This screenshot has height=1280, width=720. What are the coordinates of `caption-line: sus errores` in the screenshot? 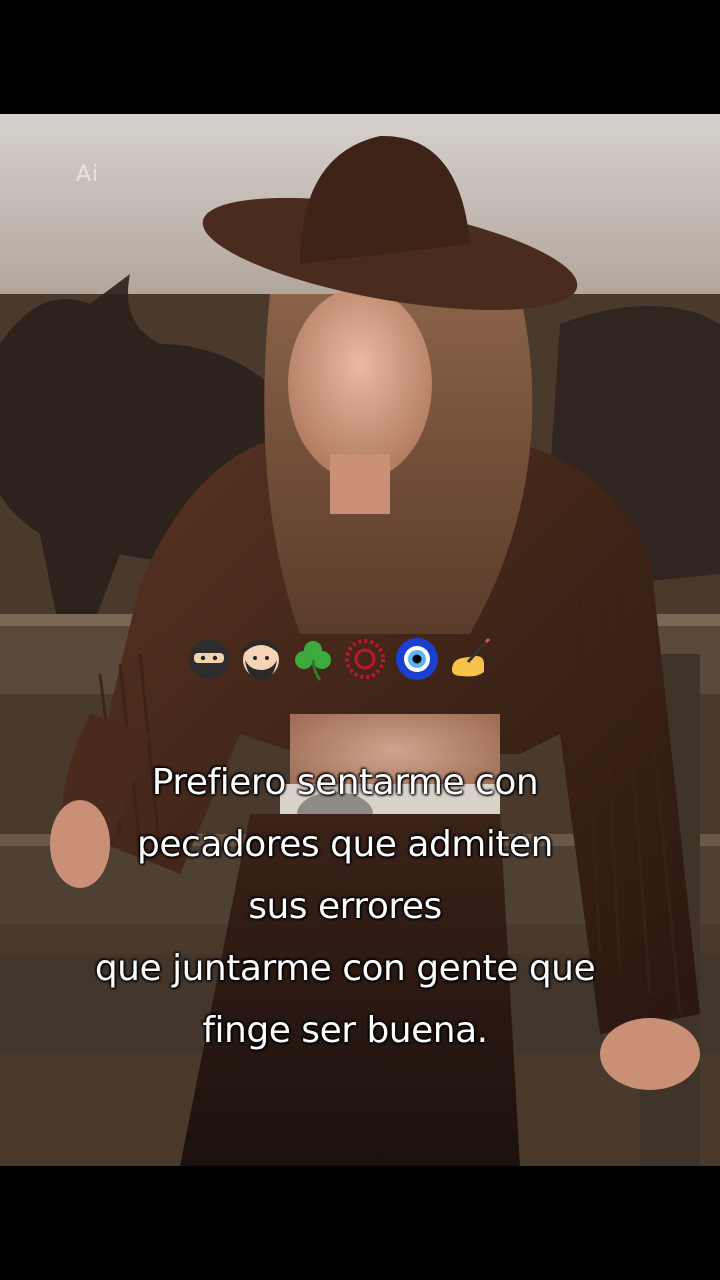 It's located at (345, 906).